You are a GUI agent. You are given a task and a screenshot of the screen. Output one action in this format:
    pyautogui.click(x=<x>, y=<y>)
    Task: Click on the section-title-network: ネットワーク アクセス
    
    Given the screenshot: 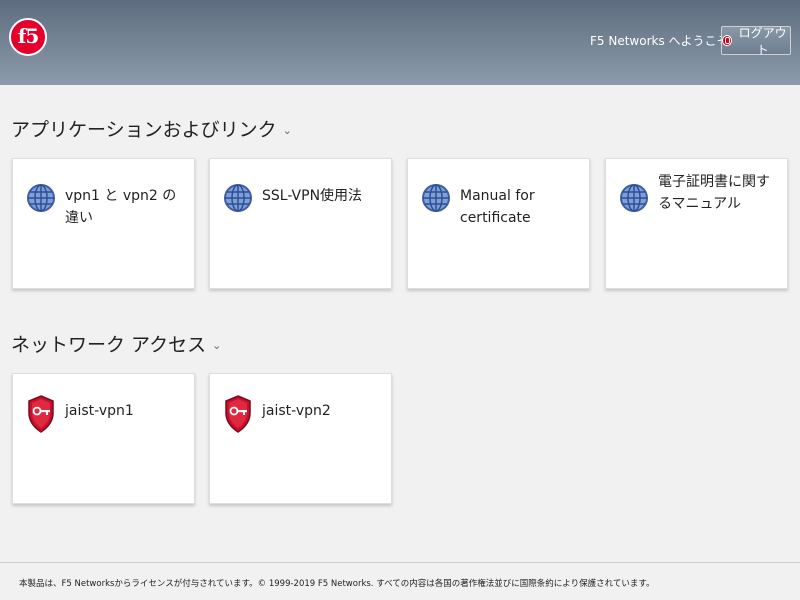 What is the action you would take?
    pyautogui.click(x=109, y=345)
    